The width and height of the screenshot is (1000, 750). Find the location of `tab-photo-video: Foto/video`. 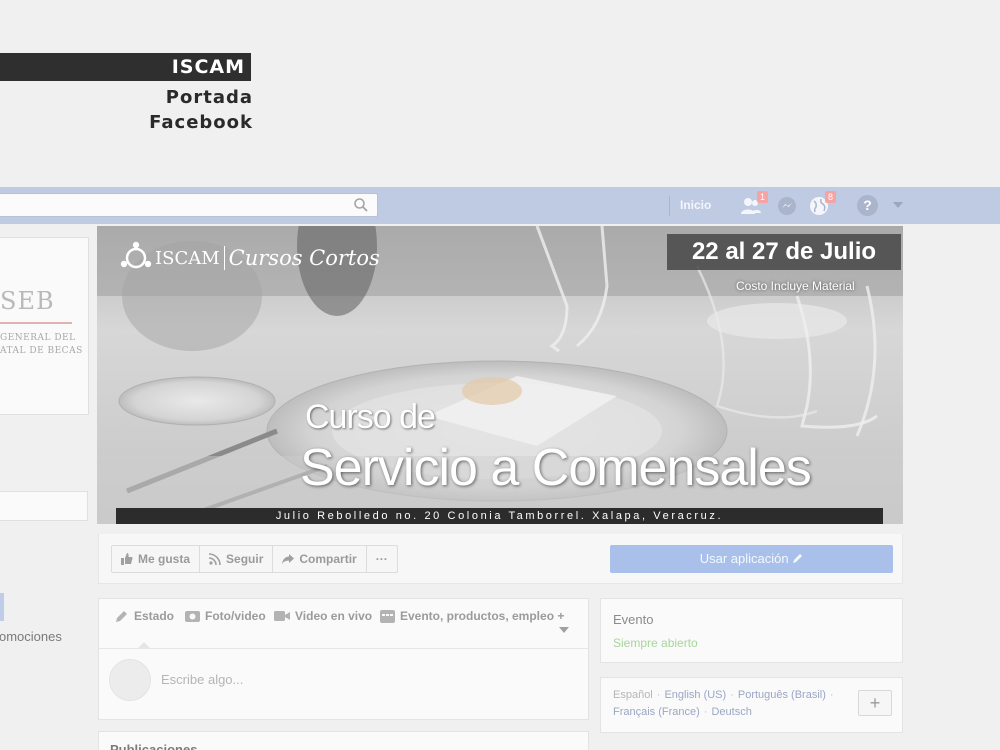

tab-photo-video: Foto/video is located at coordinates (225, 616).